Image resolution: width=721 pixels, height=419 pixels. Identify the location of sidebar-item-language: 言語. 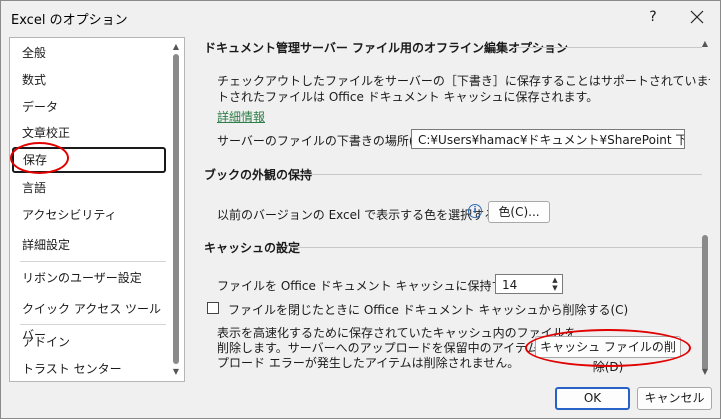
(88, 188).